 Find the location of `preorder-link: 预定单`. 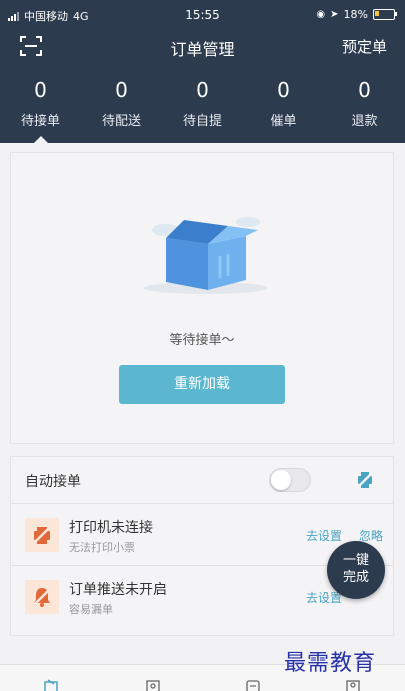

preorder-link: 预定单 is located at coordinates (364, 46).